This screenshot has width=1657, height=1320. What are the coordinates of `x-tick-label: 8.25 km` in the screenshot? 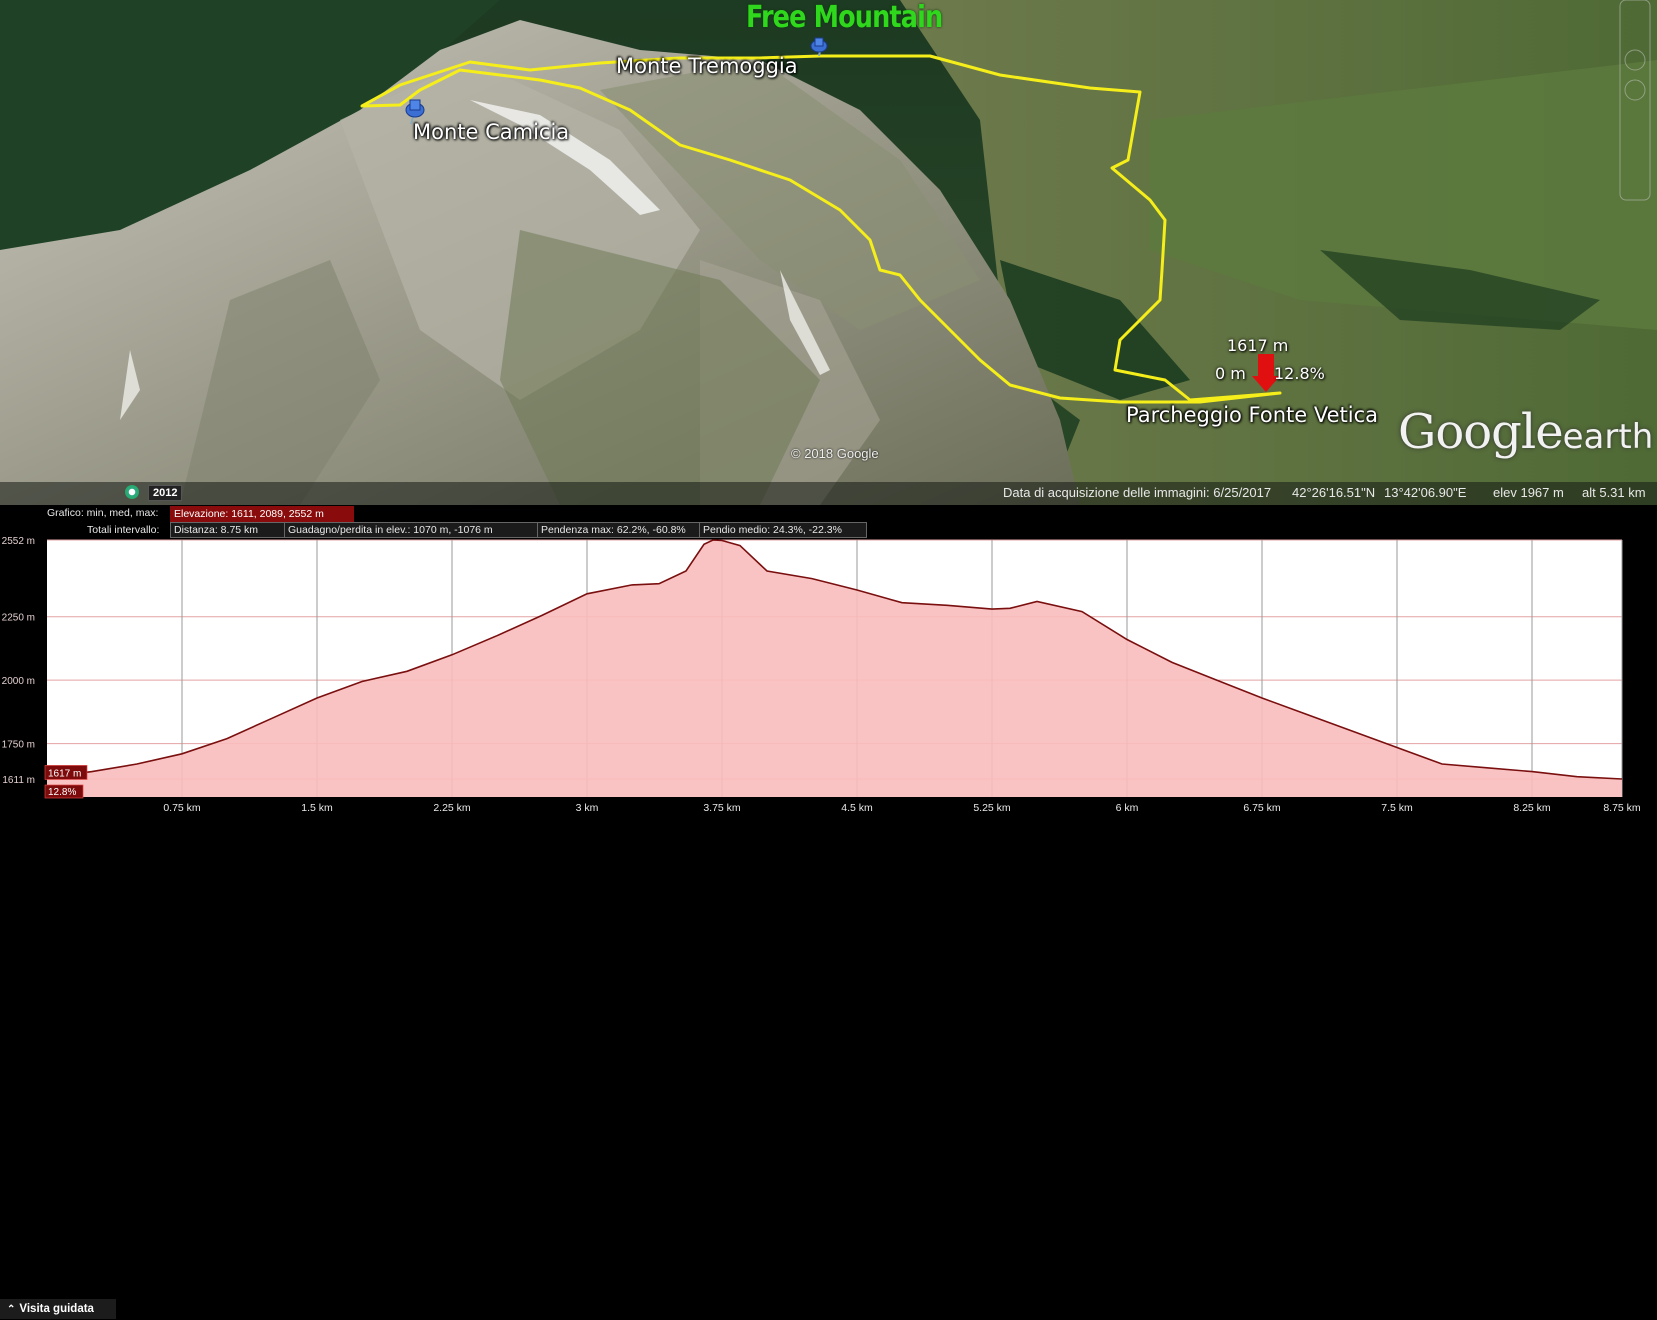 It's located at (1532, 808).